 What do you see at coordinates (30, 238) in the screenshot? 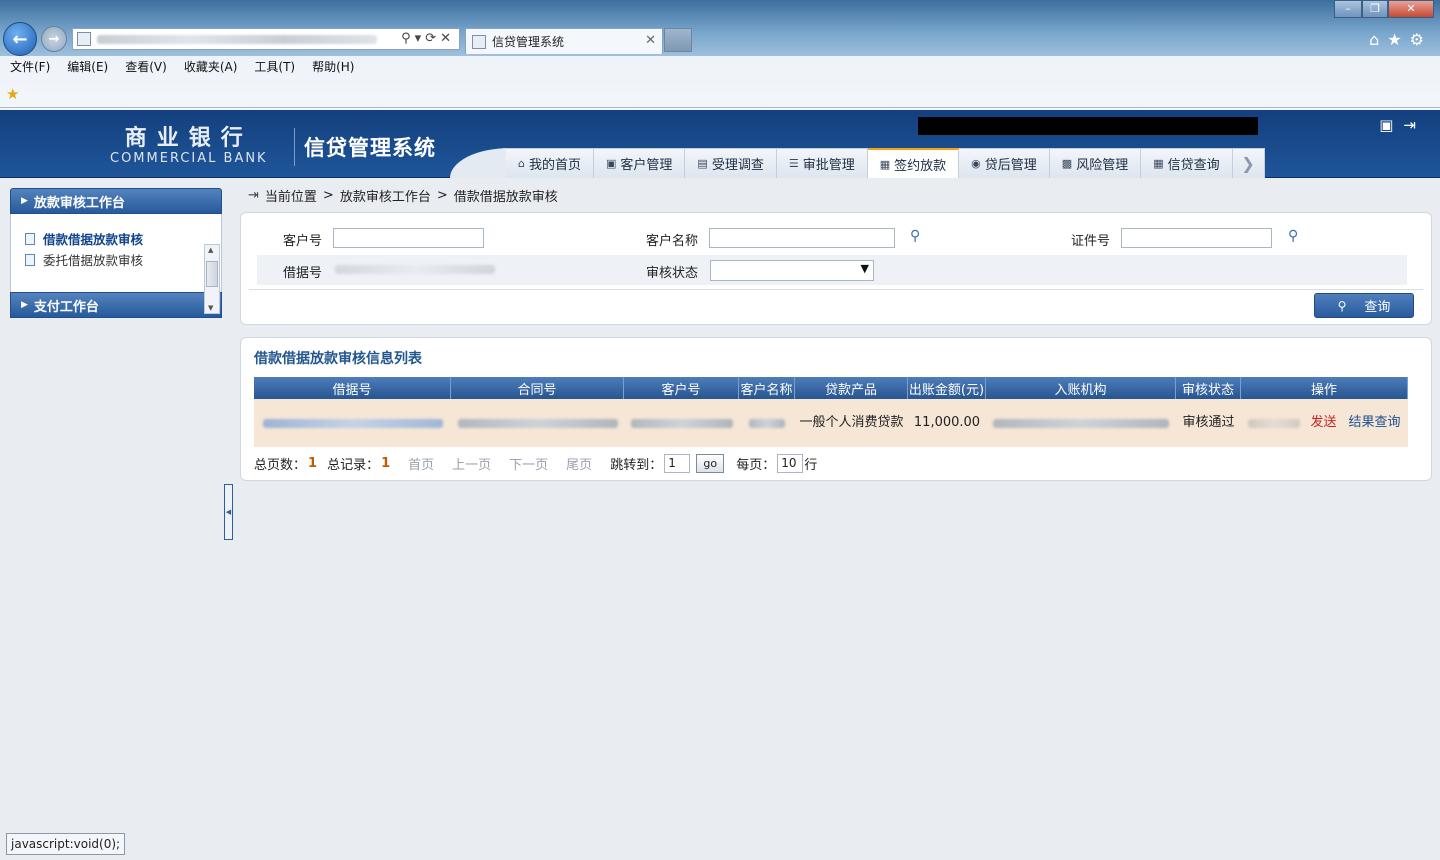
I see `document-icon` at bounding box center [30, 238].